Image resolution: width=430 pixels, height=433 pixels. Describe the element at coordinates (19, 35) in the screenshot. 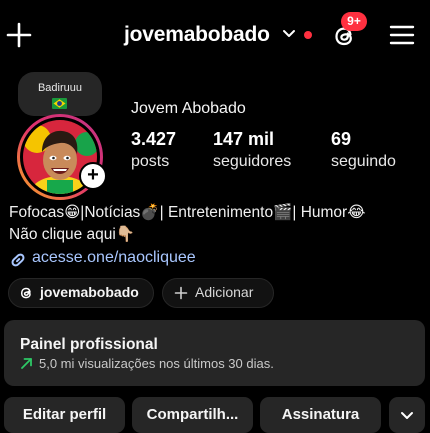

I see `new-post-plus-icon` at that location.